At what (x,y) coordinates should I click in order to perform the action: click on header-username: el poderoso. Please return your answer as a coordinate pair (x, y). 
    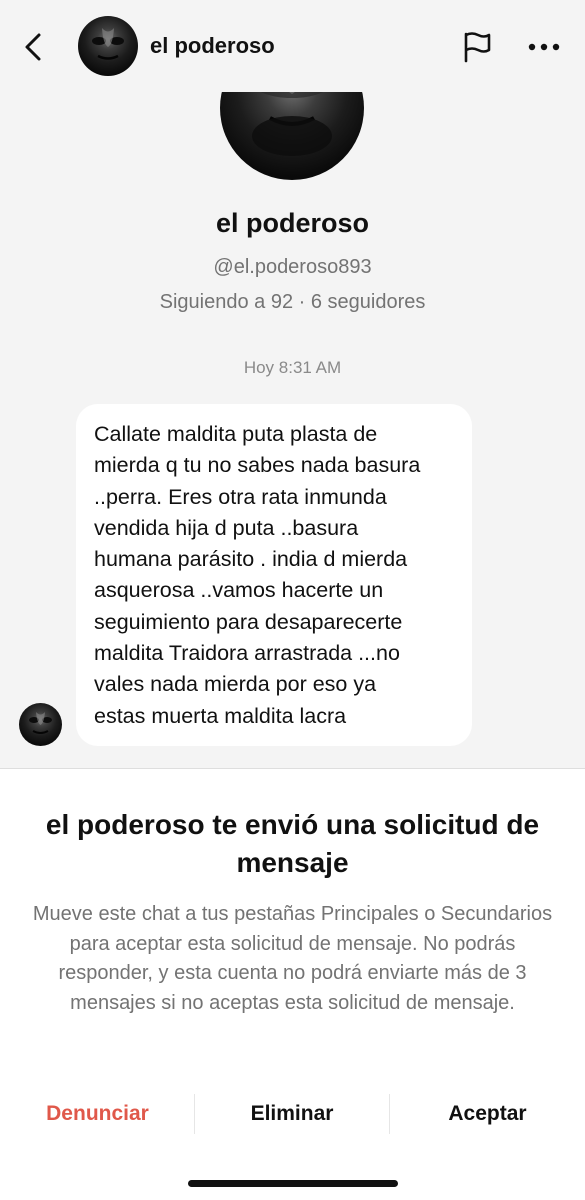
    Looking at the image, I should click on (212, 46).